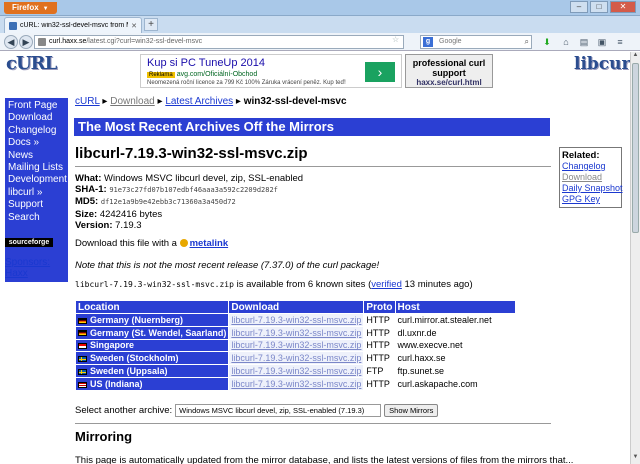 The image size is (640, 464). I want to click on sidebar-item-support: Support, so click(36, 205).